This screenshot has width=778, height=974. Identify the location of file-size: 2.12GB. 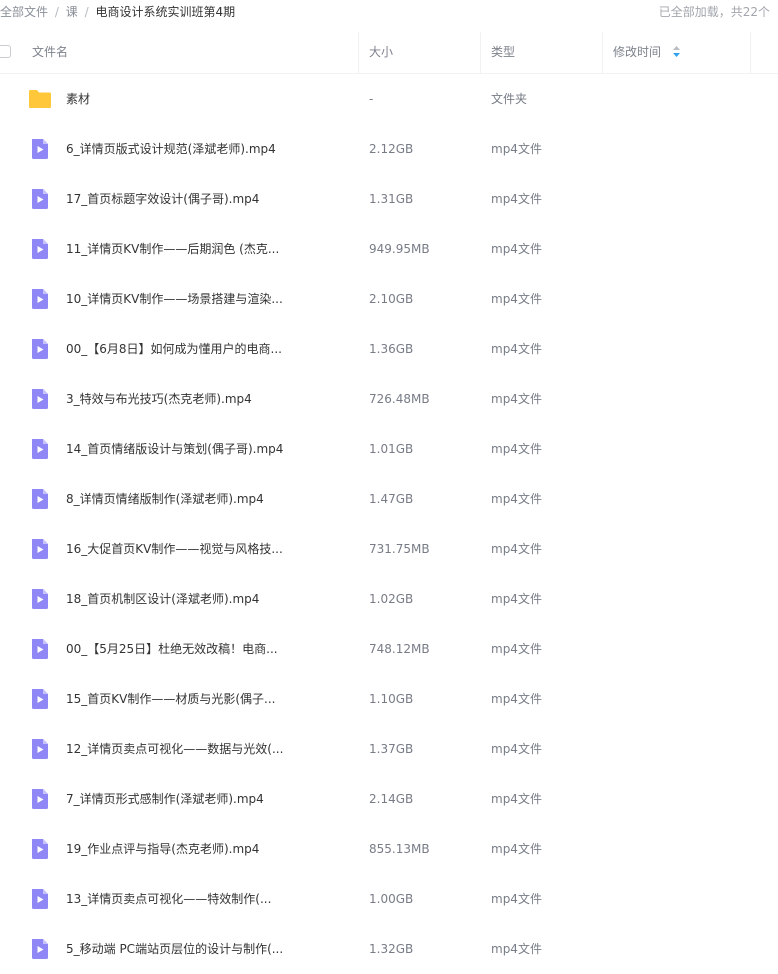
(391, 149).